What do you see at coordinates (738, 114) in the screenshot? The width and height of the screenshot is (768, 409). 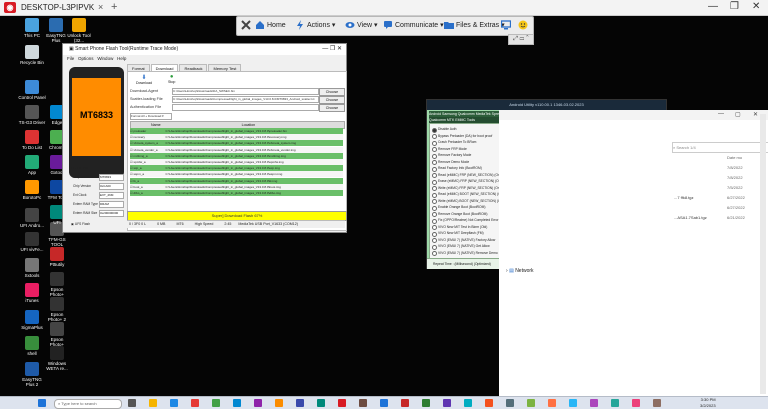 I see `explorer-maximize-button: ▢` at bounding box center [738, 114].